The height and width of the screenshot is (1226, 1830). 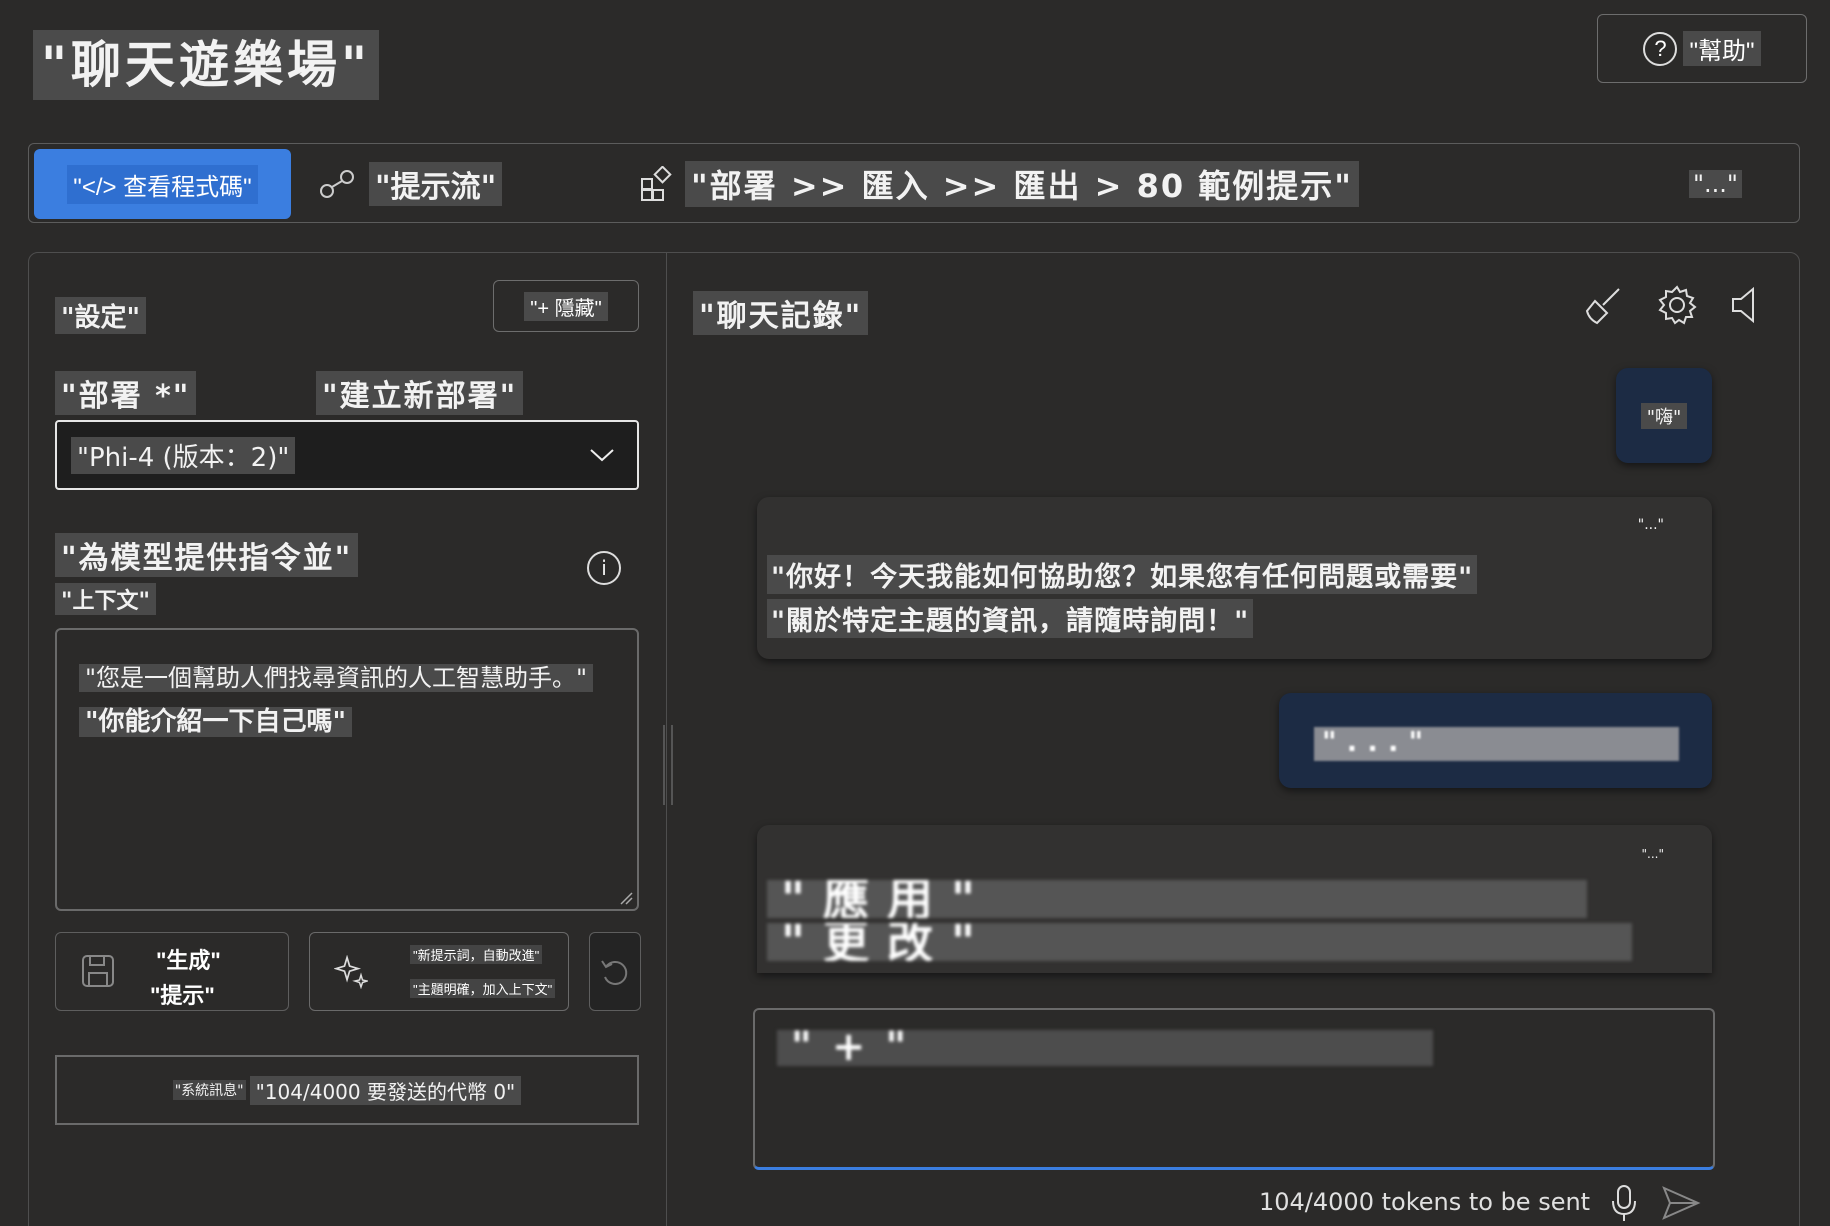 I want to click on chat-input-value: "+", so click(x=1105, y=1048).